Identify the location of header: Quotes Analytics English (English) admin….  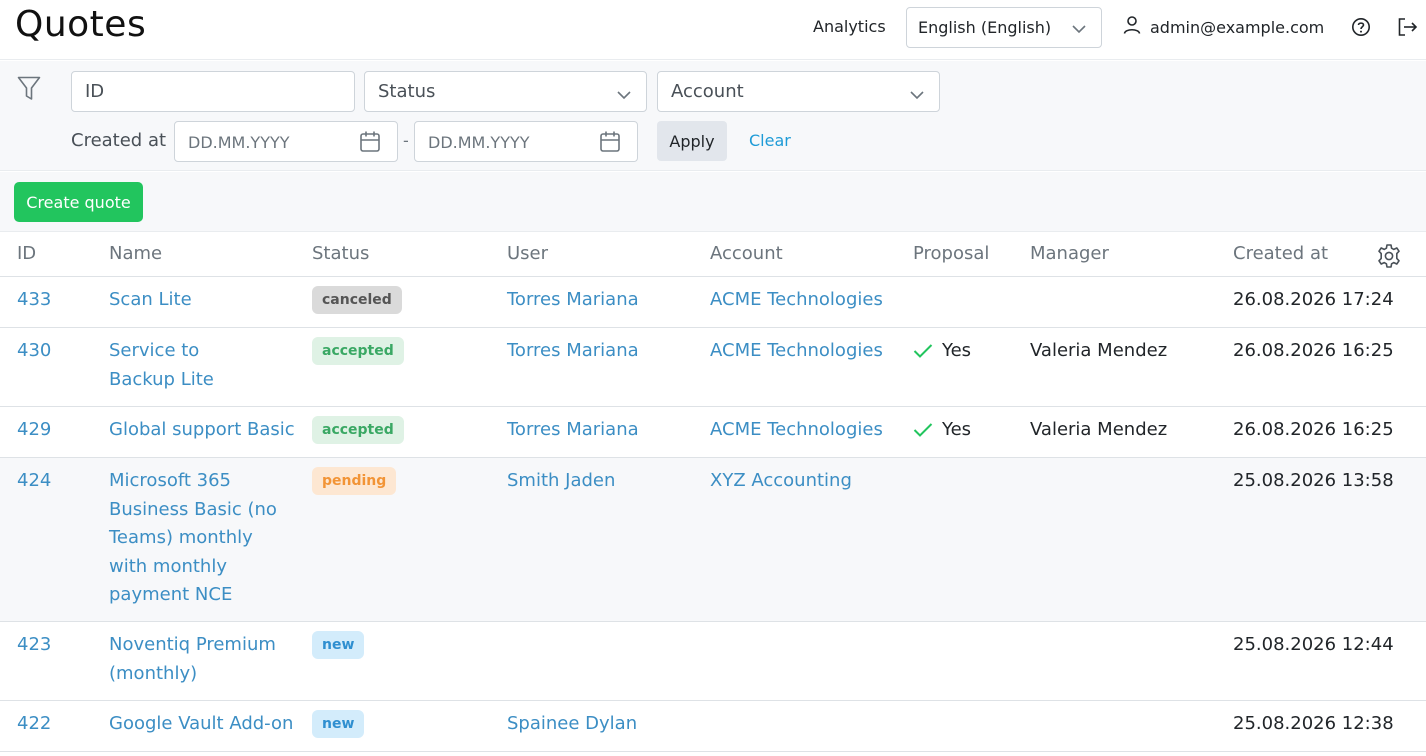
(713, 30).